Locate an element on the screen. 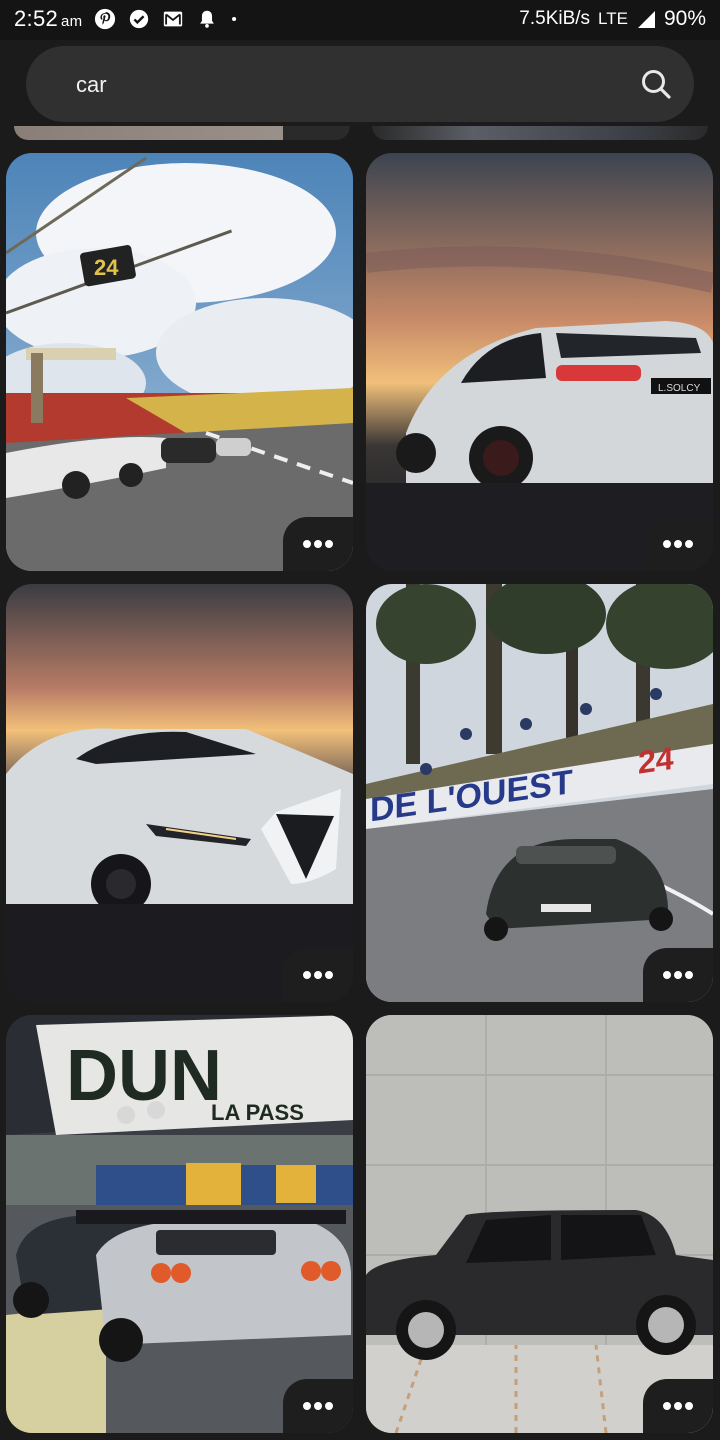  pin-image: 24 is located at coordinates (179, 362).